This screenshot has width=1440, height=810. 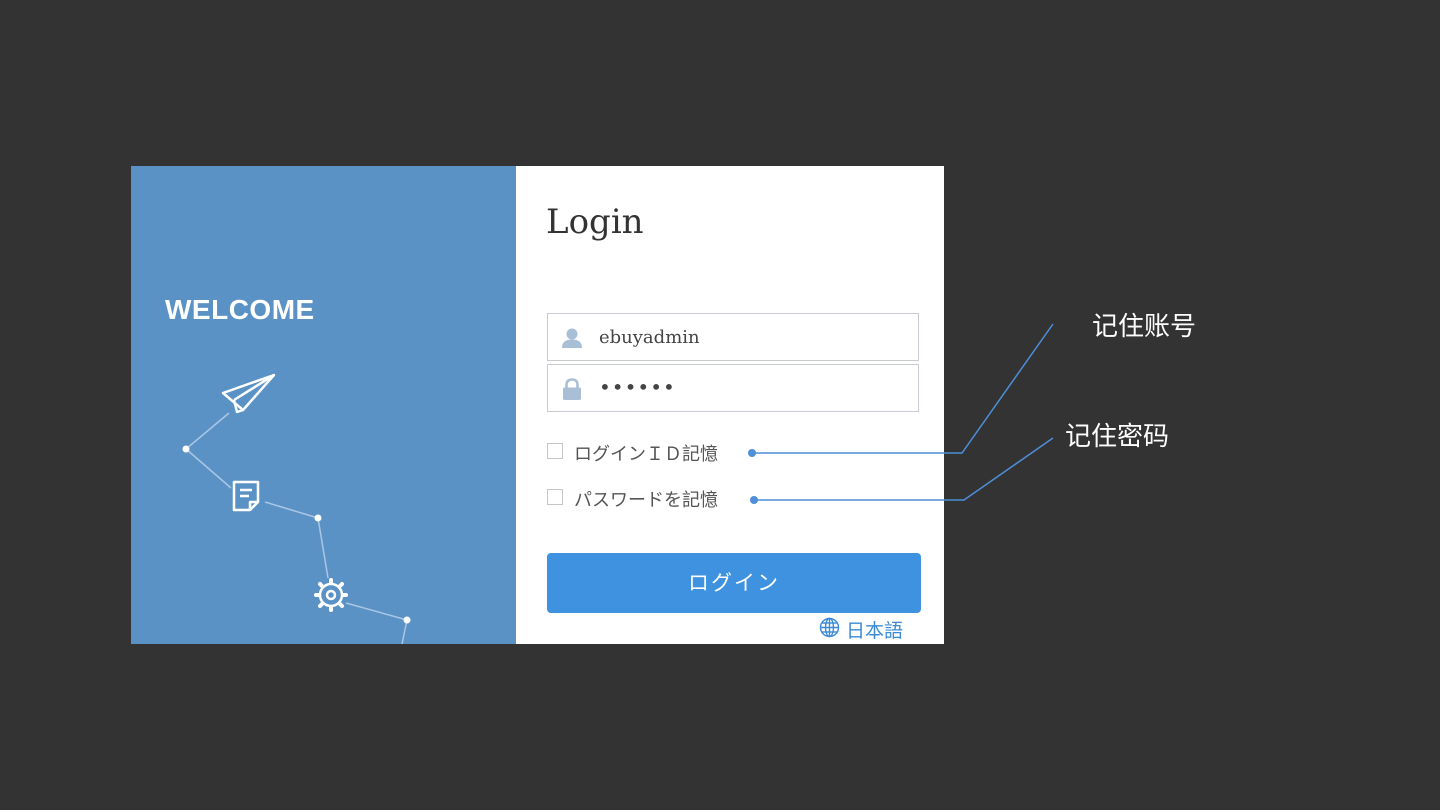 What do you see at coordinates (1117, 437) in the screenshot?
I see `annotation-remember-password: 记住密码` at bounding box center [1117, 437].